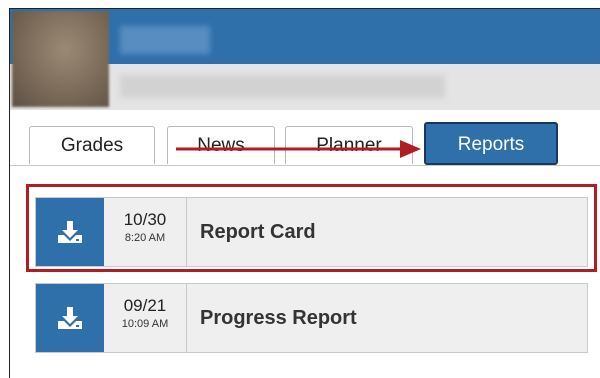 The image size is (600, 378). Describe the element at coordinates (282, 86) in the screenshot. I see `student-info-redacted` at that location.